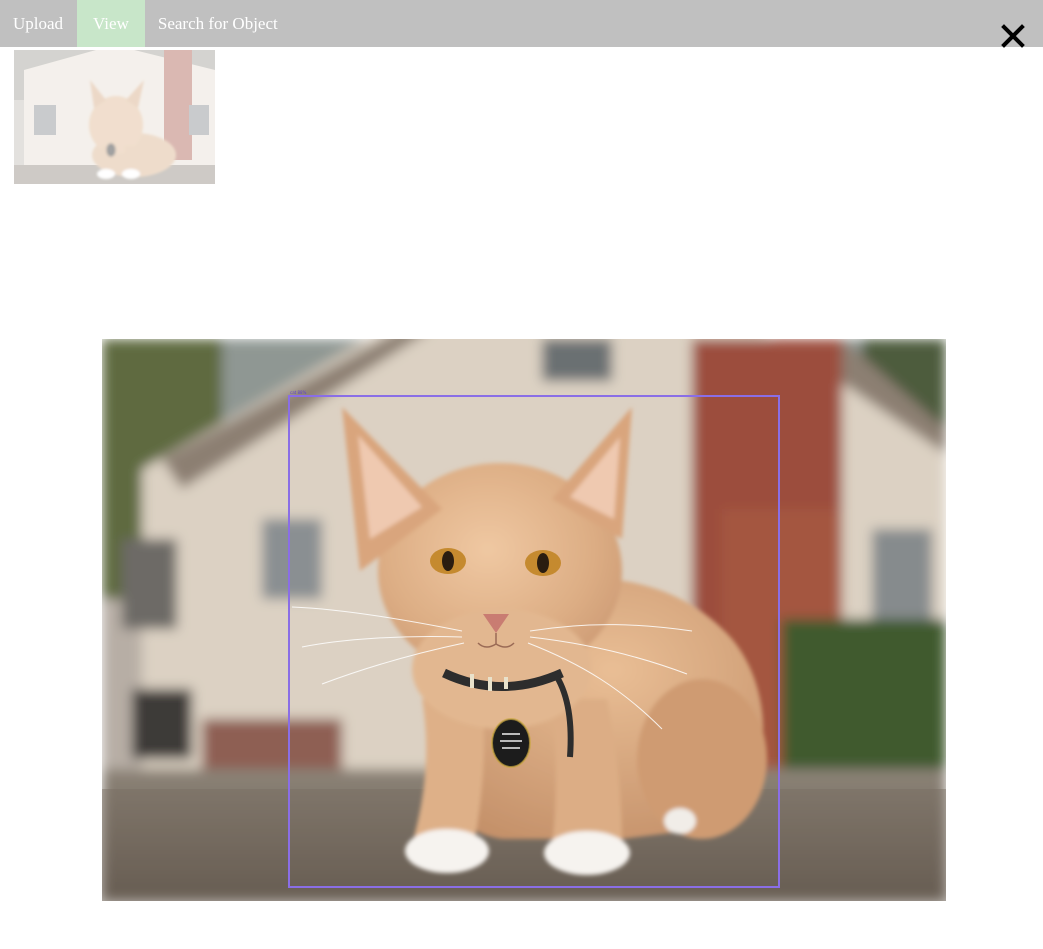 This screenshot has height=949, width=1043. What do you see at coordinates (111, 23) in the screenshot?
I see `tab-view: View` at bounding box center [111, 23].